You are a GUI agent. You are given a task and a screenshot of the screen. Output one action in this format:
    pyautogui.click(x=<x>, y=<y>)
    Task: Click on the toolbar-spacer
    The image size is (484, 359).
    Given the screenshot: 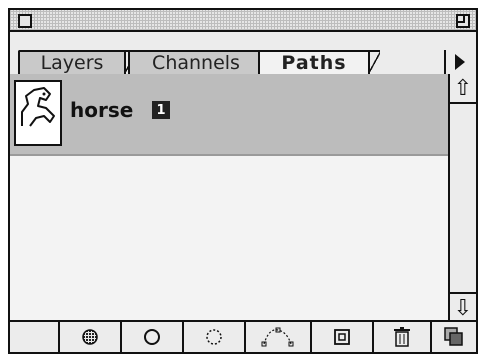 What is the action you would take?
    pyautogui.click(x=35, y=337)
    